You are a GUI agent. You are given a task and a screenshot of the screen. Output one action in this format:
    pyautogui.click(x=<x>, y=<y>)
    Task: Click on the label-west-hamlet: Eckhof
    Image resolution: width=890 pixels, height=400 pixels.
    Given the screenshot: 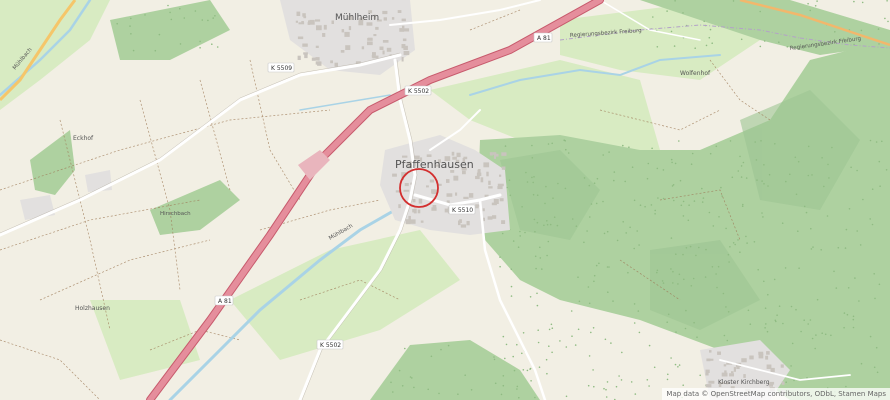 What is the action you would take?
    pyautogui.click(x=83, y=138)
    